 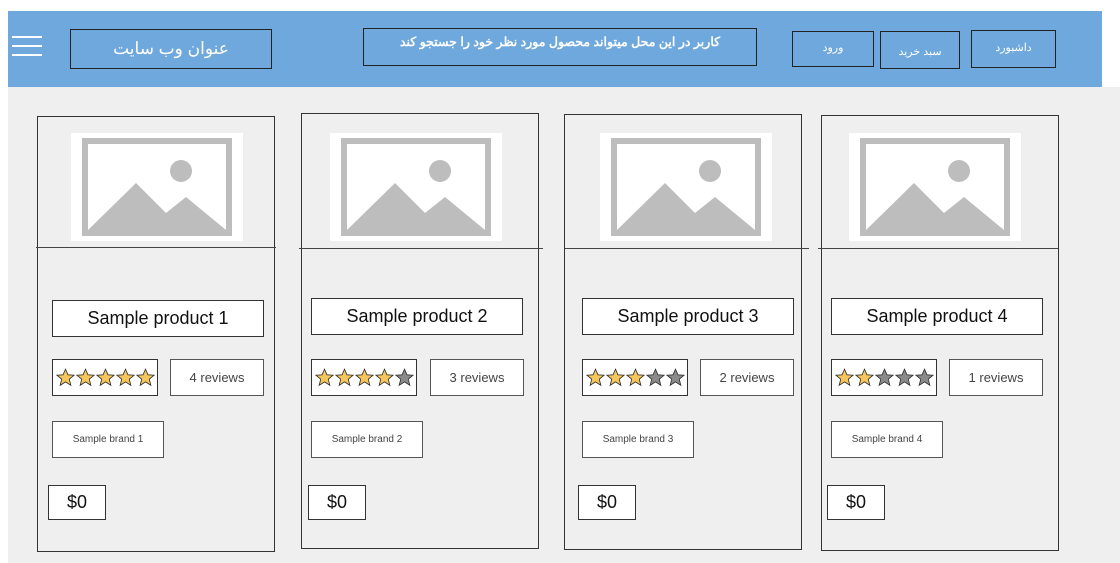 I want to click on brand-label: Sample brand 3, so click(x=638, y=439).